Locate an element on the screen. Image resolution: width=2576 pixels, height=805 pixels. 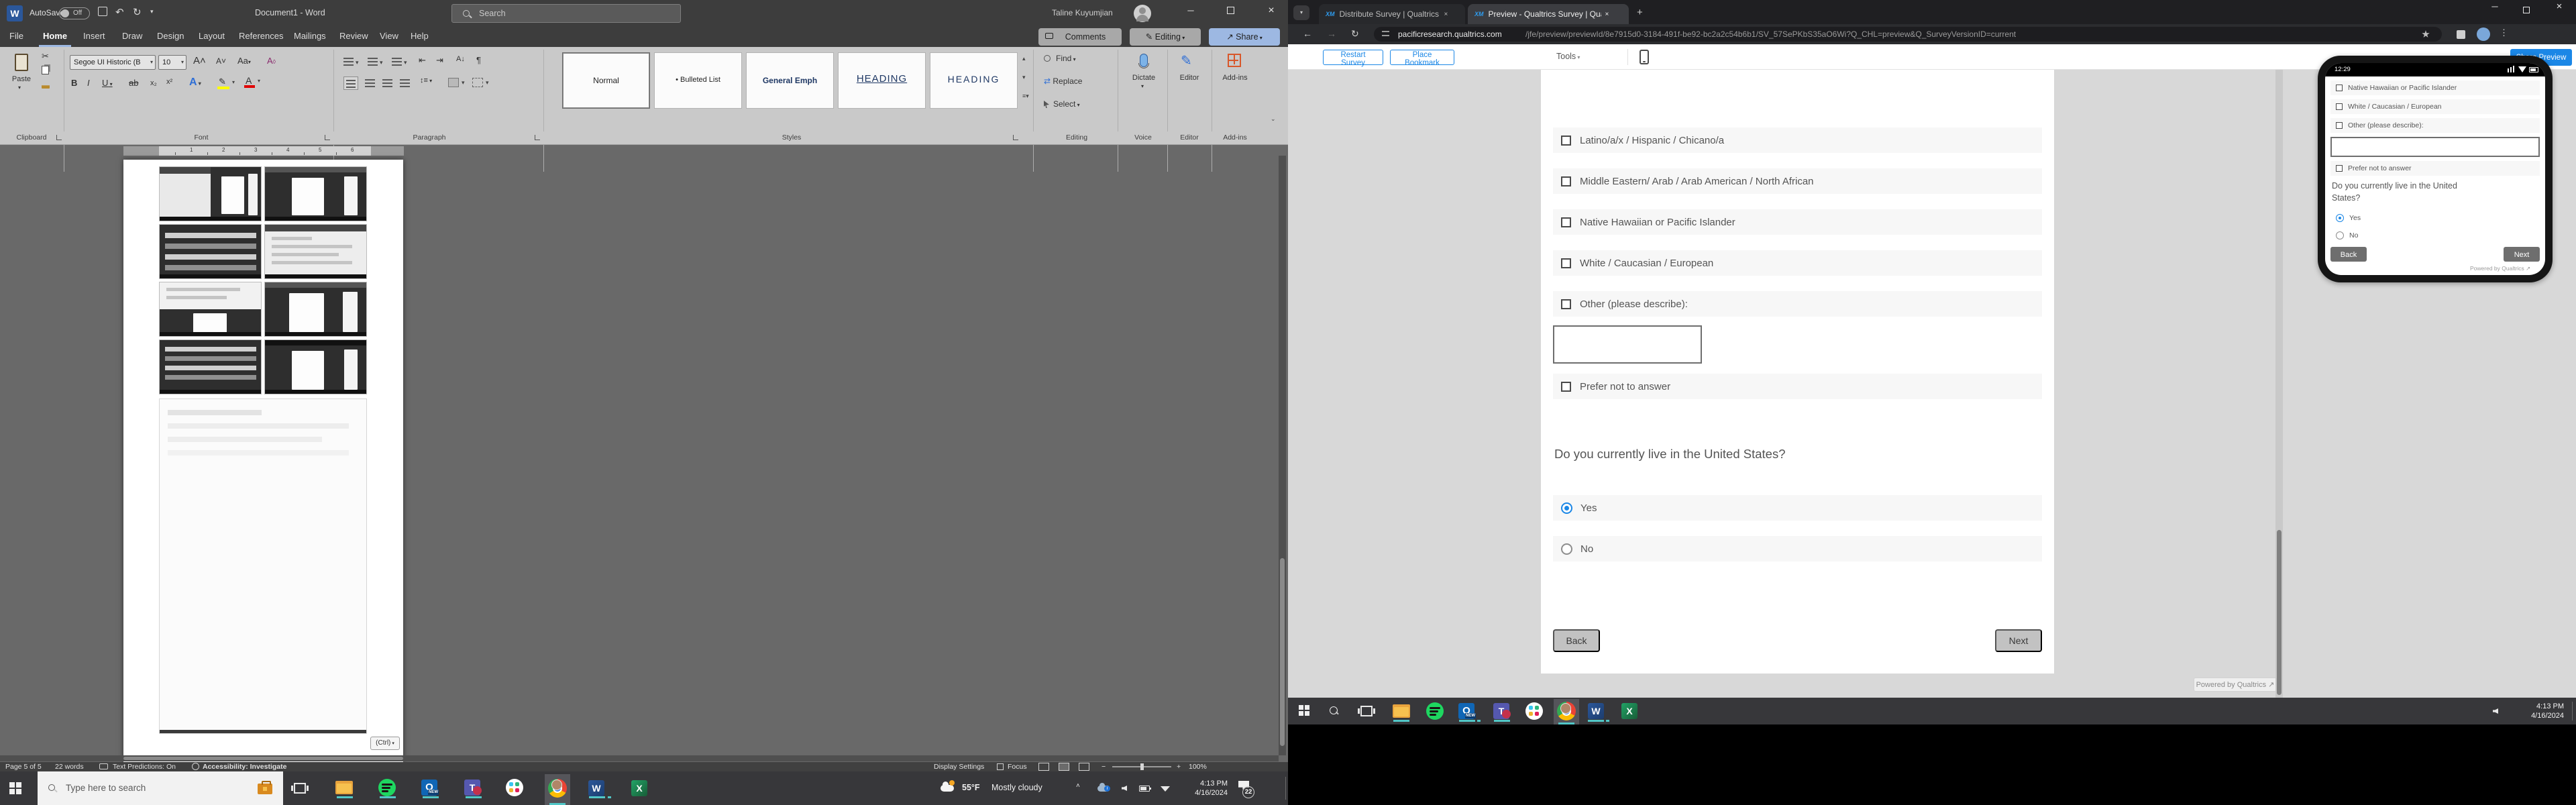
styles-expand-icon: ≡▾ is located at coordinates (1025, 96).